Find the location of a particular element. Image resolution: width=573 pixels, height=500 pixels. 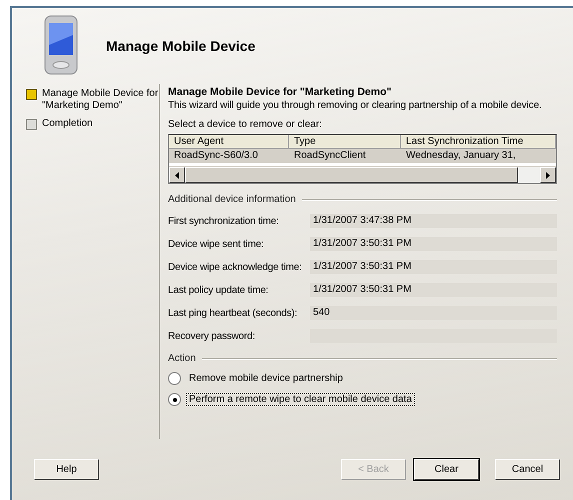

scroll-left-button is located at coordinates (177, 175).